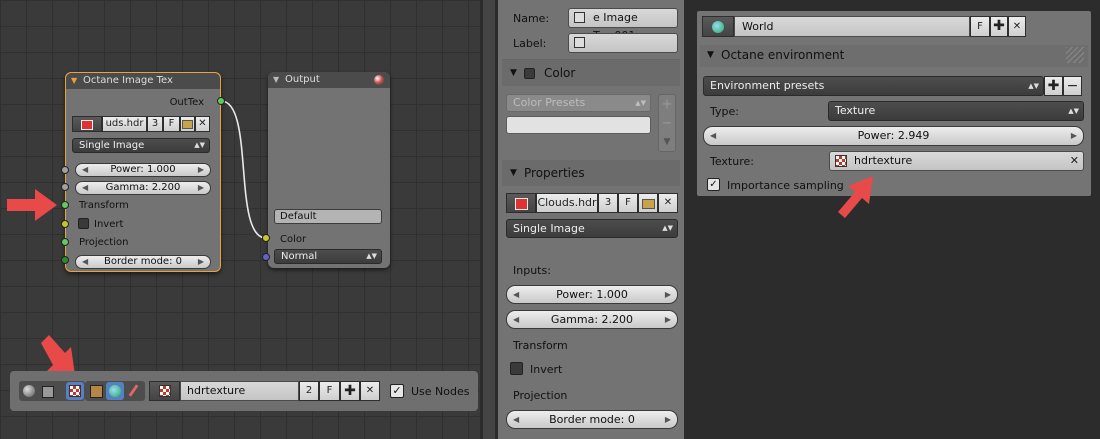 Image resolution: width=1100 pixels, height=439 pixels. I want to click on default-value-field: Default, so click(328, 216).